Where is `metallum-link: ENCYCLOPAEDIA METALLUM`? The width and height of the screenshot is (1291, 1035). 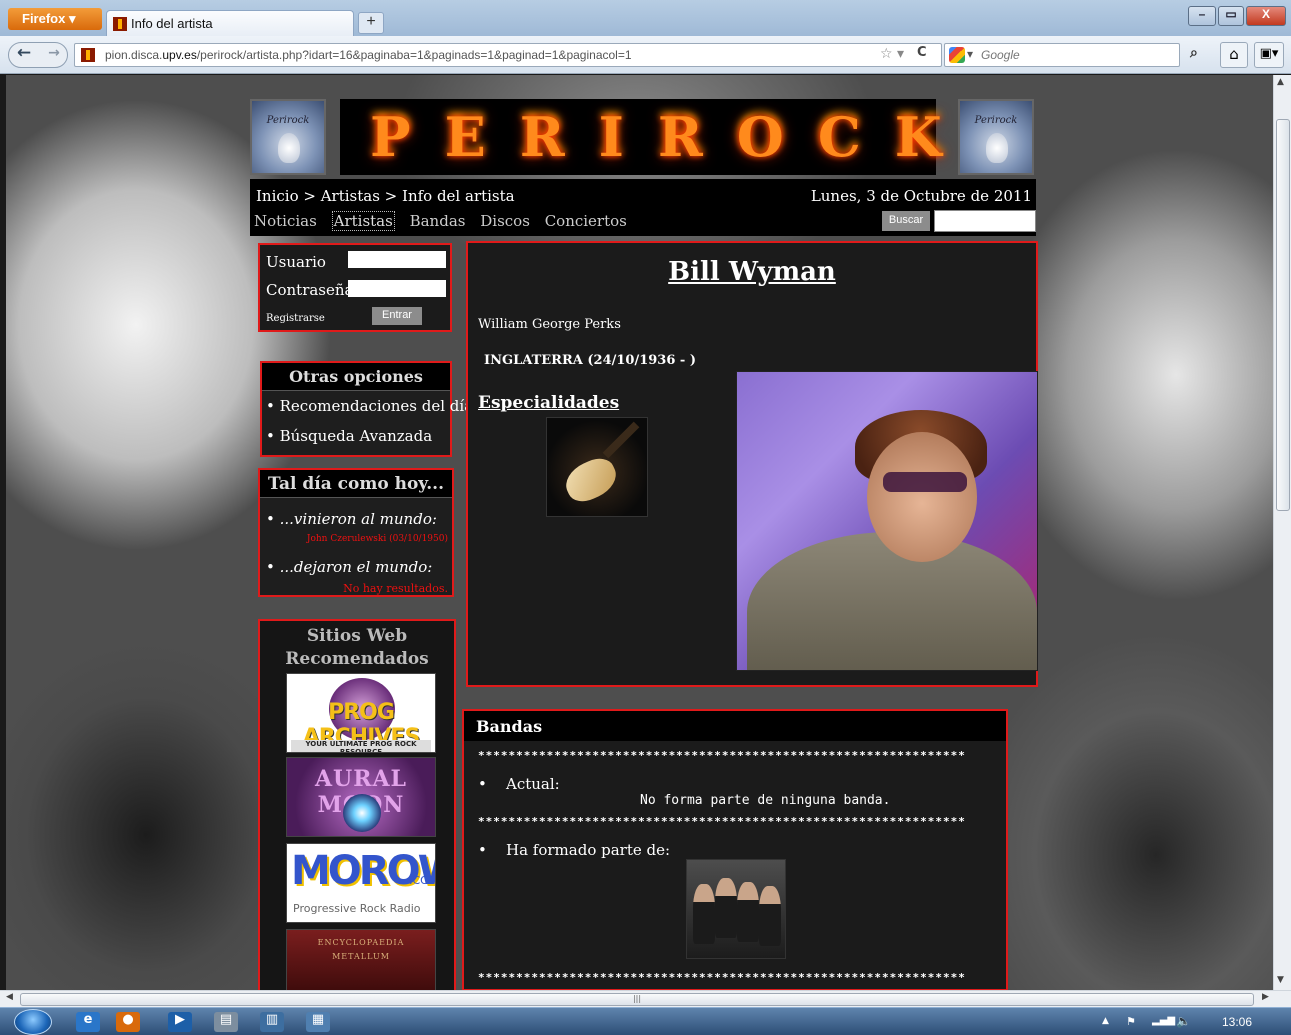
metallum-link: ENCYCLOPAEDIA METALLUM is located at coordinates (361, 959).